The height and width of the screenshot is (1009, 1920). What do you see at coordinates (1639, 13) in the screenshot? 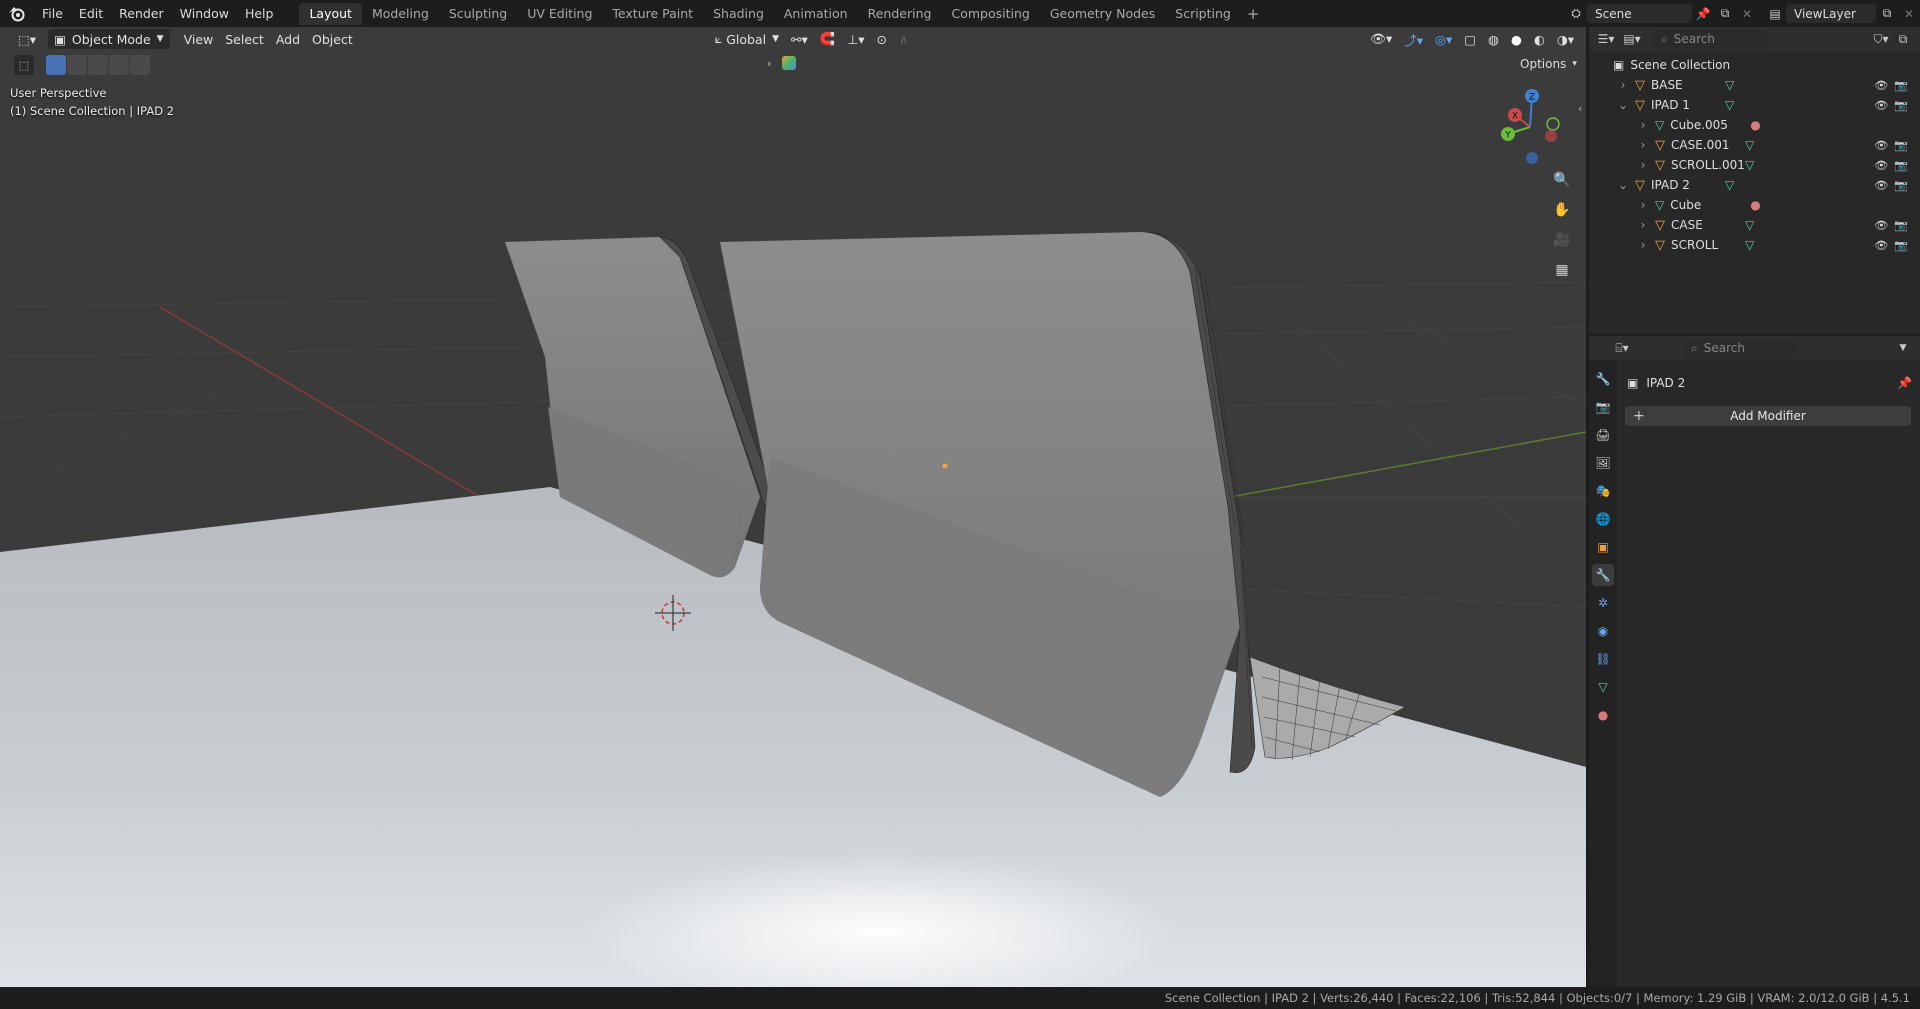
I see `scene-selector: Scene` at bounding box center [1639, 13].